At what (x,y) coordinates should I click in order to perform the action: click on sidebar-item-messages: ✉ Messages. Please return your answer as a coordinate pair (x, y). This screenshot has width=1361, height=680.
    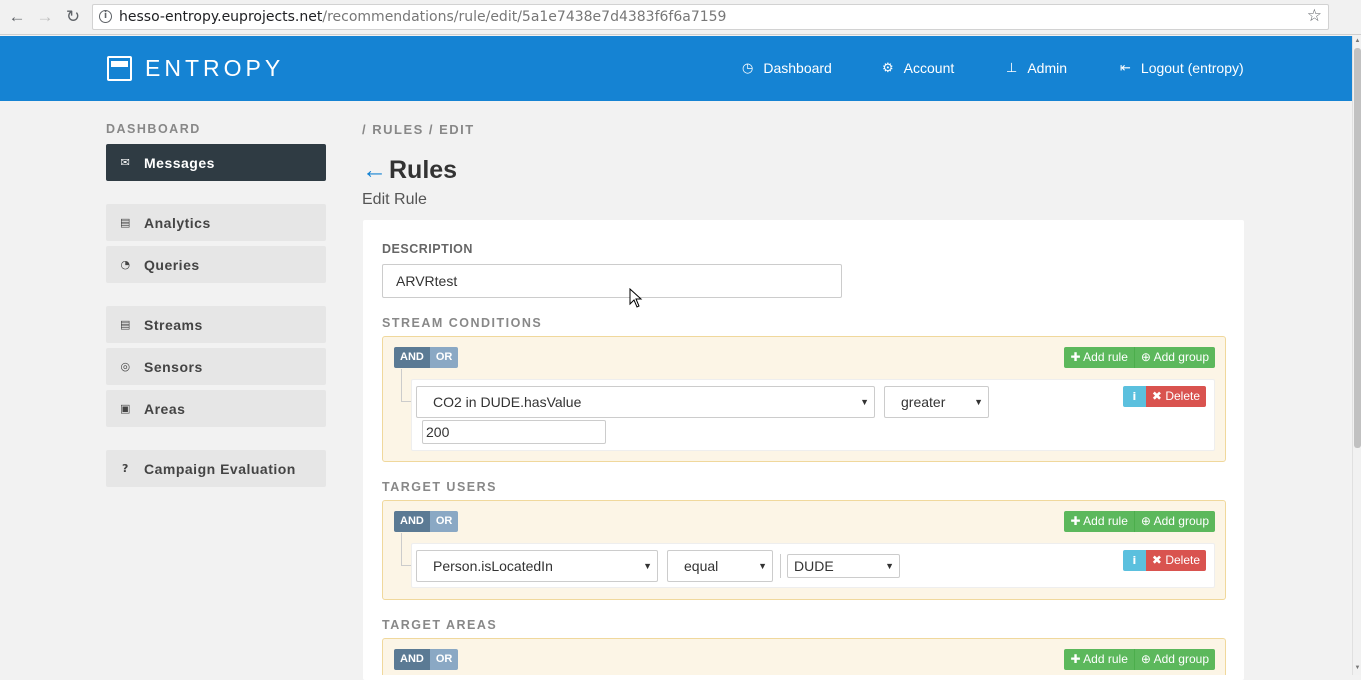
    Looking at the image, I should click on (216, 162).